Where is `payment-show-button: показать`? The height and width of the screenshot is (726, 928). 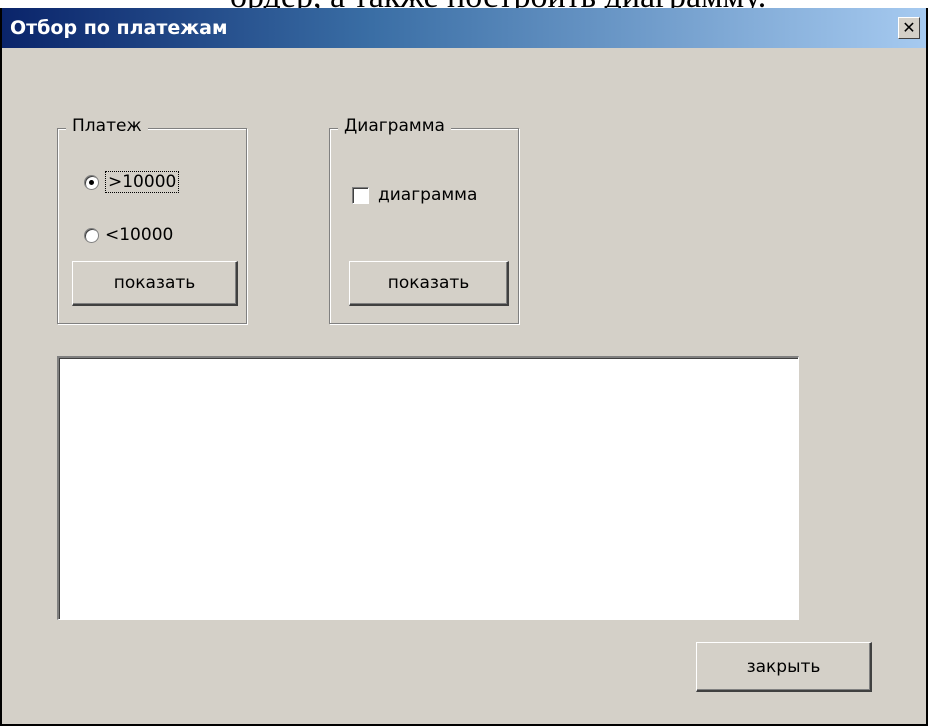
payment-show-button: показать is located at coordinates (155, 283).